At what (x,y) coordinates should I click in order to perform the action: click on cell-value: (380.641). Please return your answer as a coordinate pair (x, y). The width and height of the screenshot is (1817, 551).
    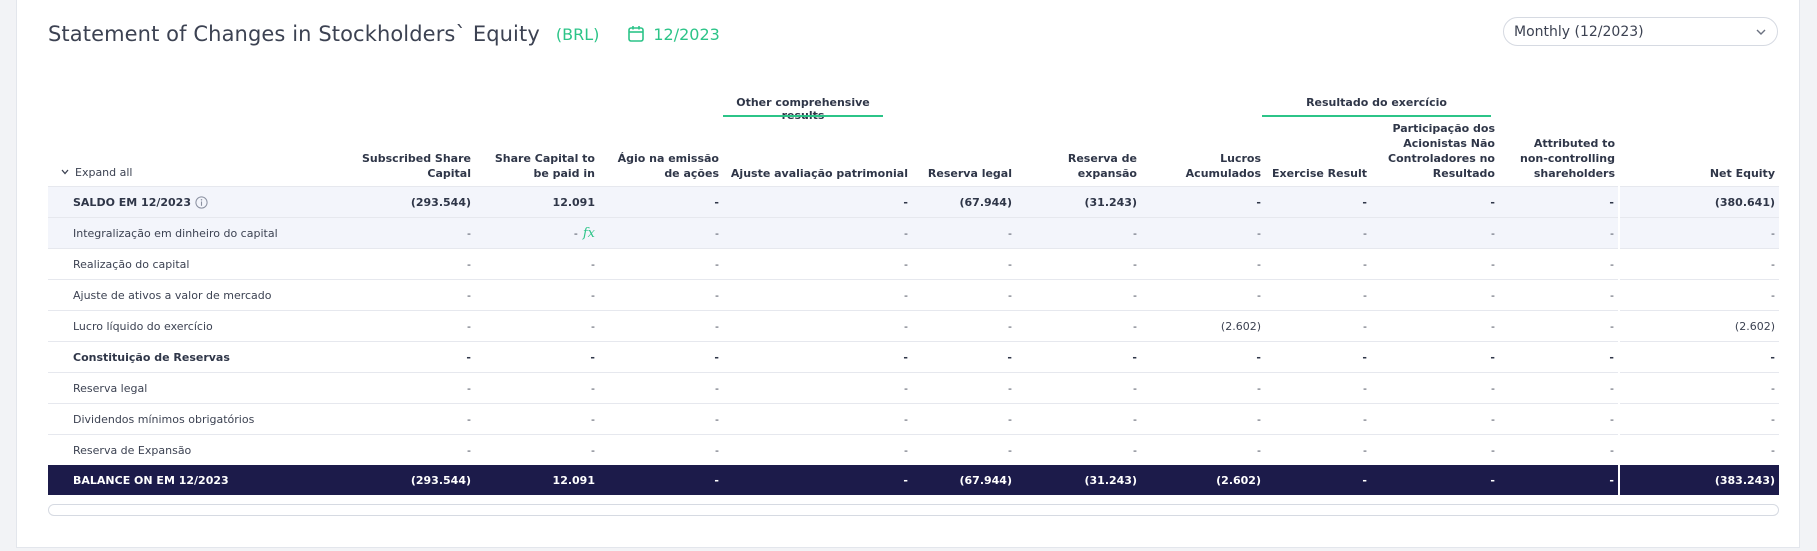
    Looking at the image, I should click on (1744, 202).